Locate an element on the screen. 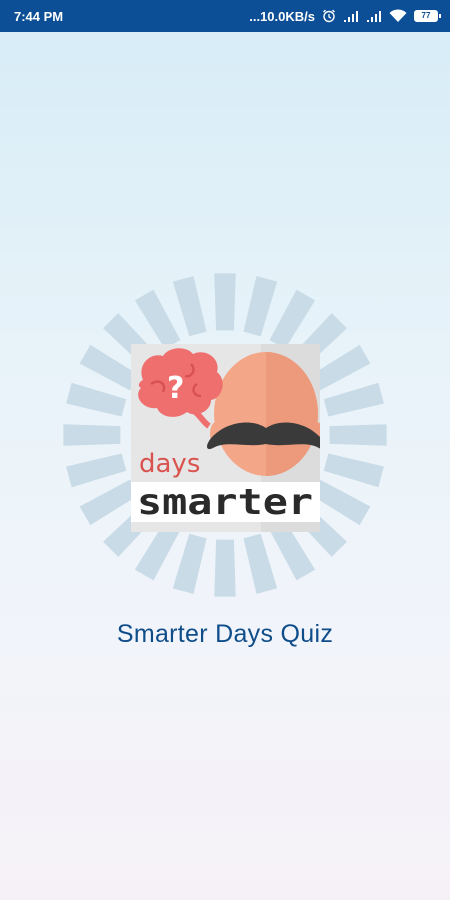 The image size is (450, 900). brain-question-mark: ? is located at coordinates (175, 388).